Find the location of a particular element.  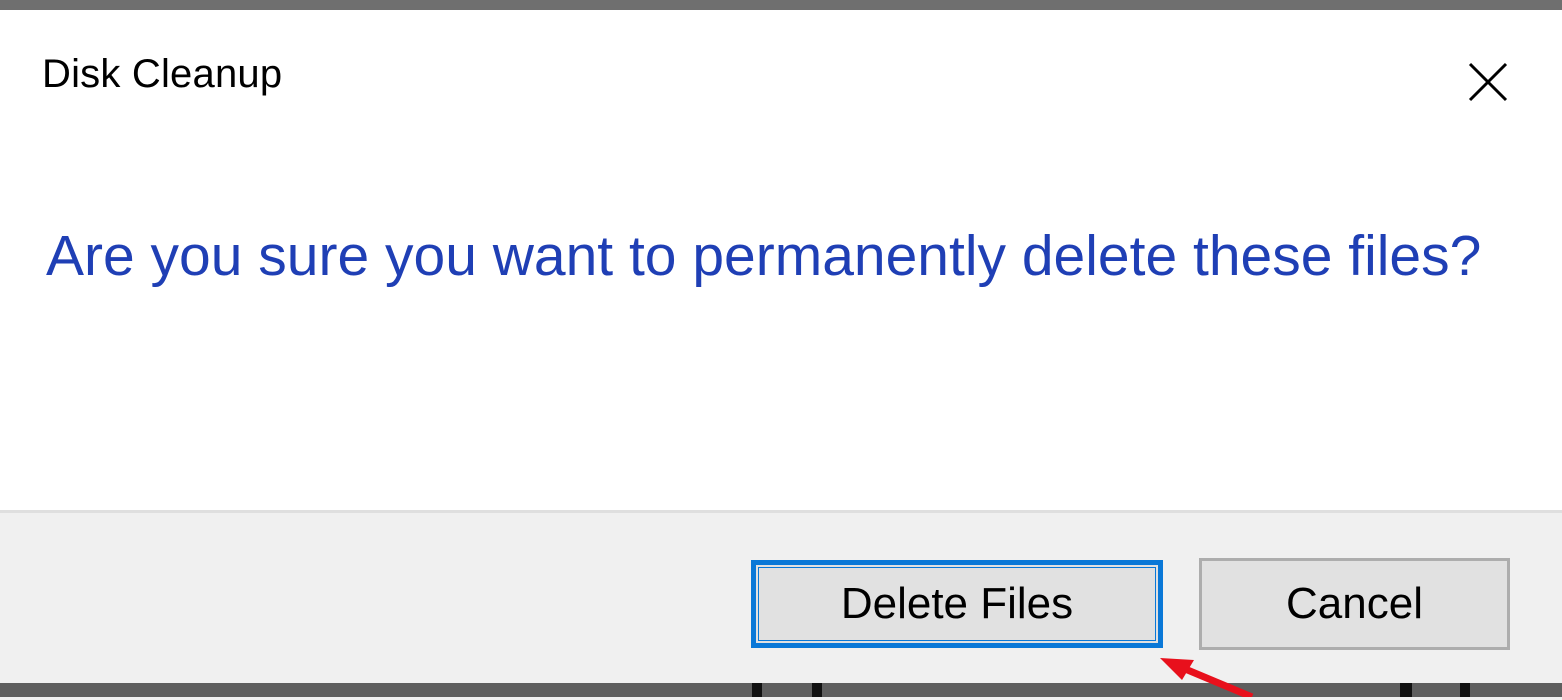

cancel-button: Cancel is located at coordinates (1354, 604).